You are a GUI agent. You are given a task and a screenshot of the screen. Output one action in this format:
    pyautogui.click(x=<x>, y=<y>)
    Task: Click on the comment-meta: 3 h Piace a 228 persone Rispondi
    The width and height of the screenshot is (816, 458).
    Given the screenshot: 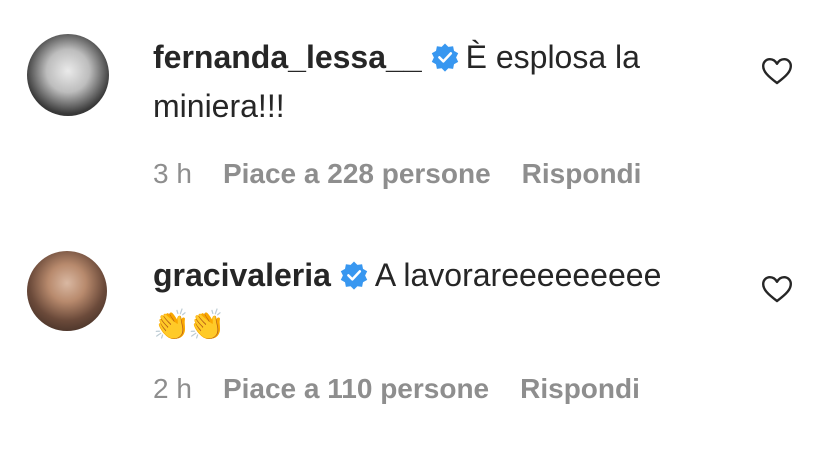 What is the action you would take?
    pyautogui.click(x=397, y=174)
    